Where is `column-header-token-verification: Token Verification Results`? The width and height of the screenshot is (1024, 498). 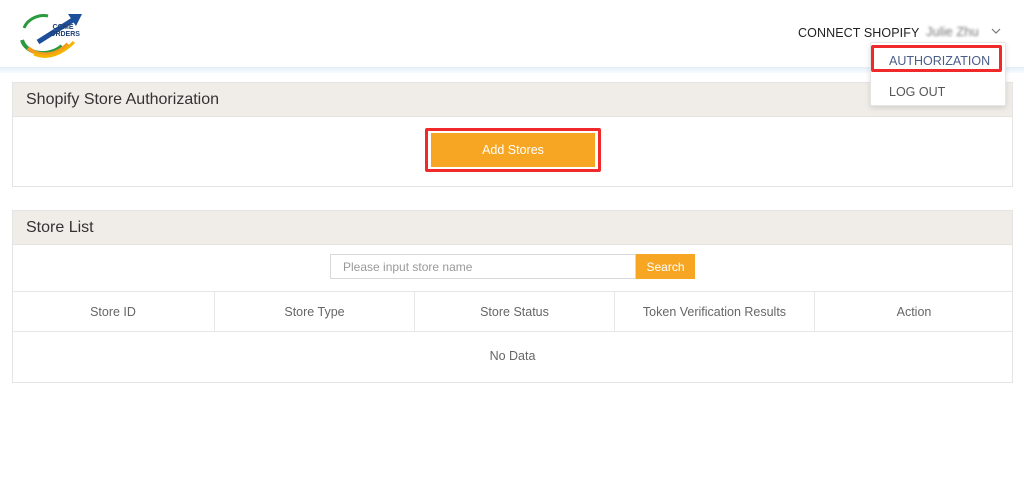 column-header-token-verification: Token Verification Results is located at coordinates (715, 311).